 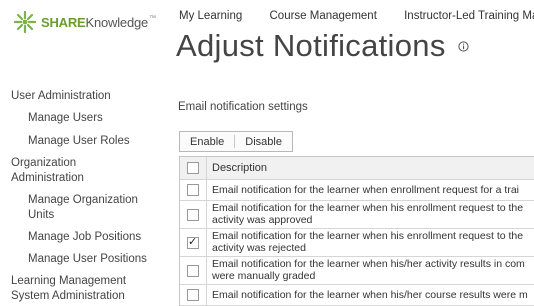 I want to click on section-label: Email notification settings, so click(x=243, y=107).